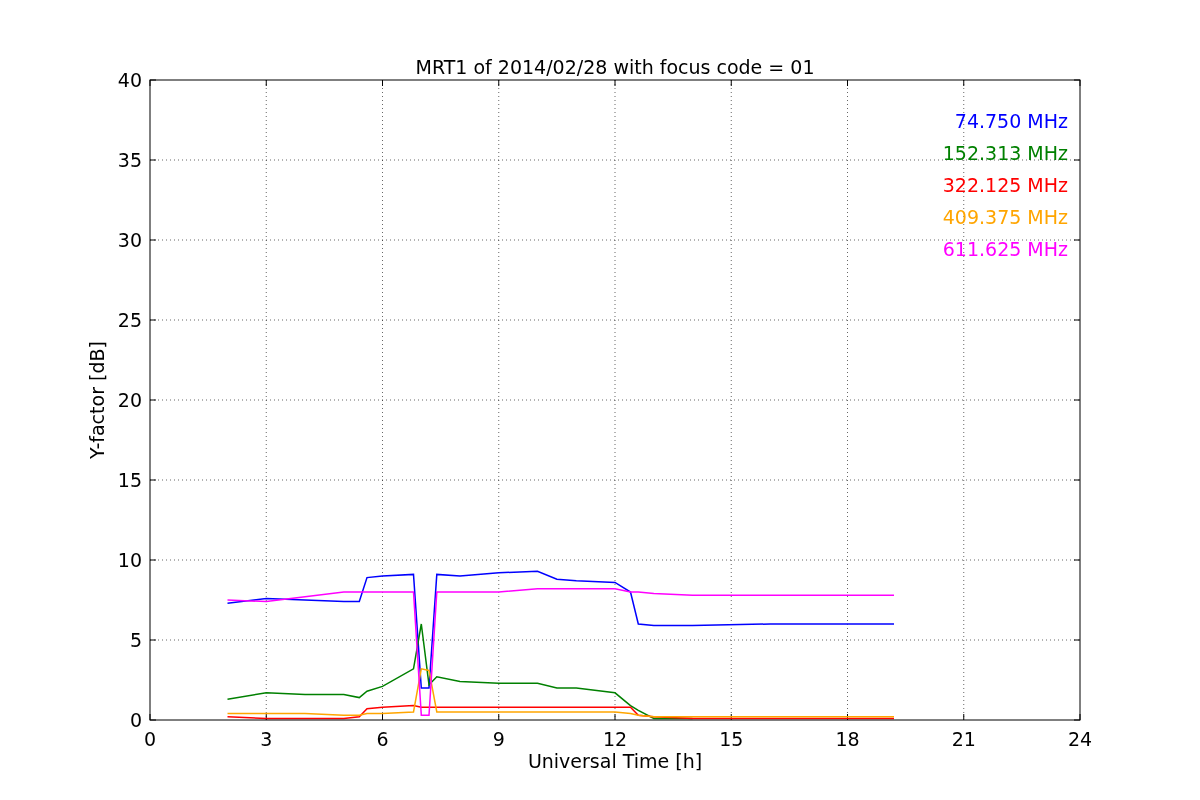  I want to click on tick-label: 35, so click(129, 160).